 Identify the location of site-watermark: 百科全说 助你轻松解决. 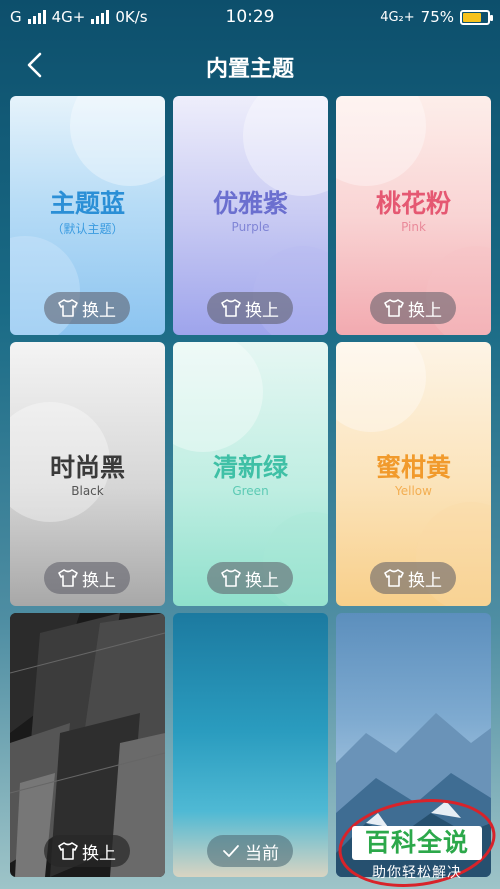
(416, 839).